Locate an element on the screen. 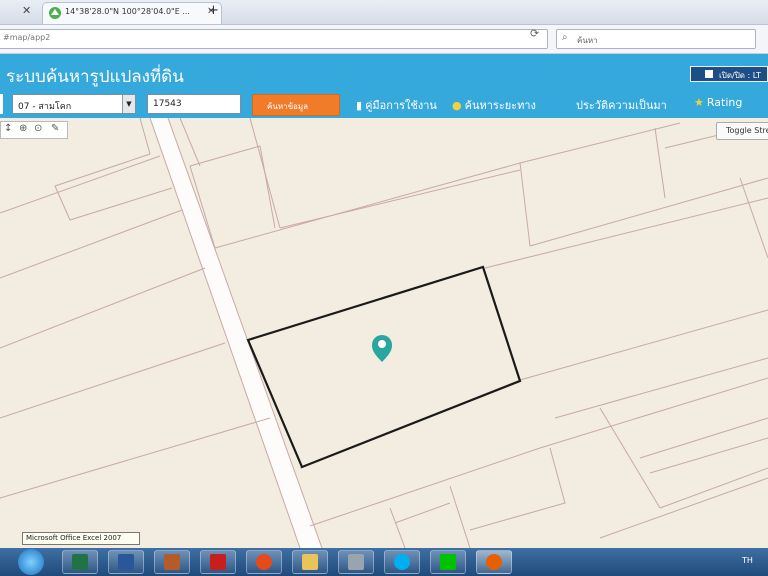 The width and height of the screenshot is (768, 576). manual-link: ▮ คู่มือการใช้งาน is located at coordinates (396, 105).